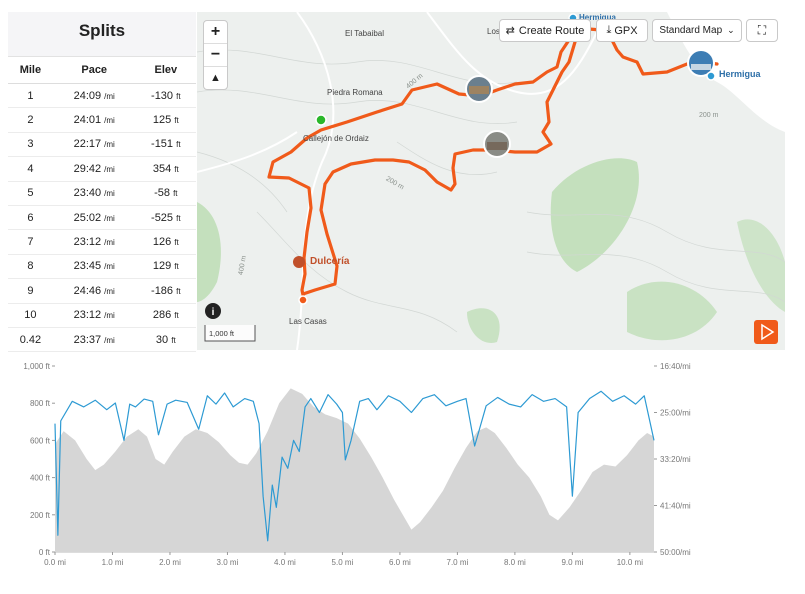 The width and height of the screenshot is (805, 594). What do you see at coordinates (691, 30) in the screenshot?
I see `map-type-label: Standard Map` at bounding box center [691, 30].